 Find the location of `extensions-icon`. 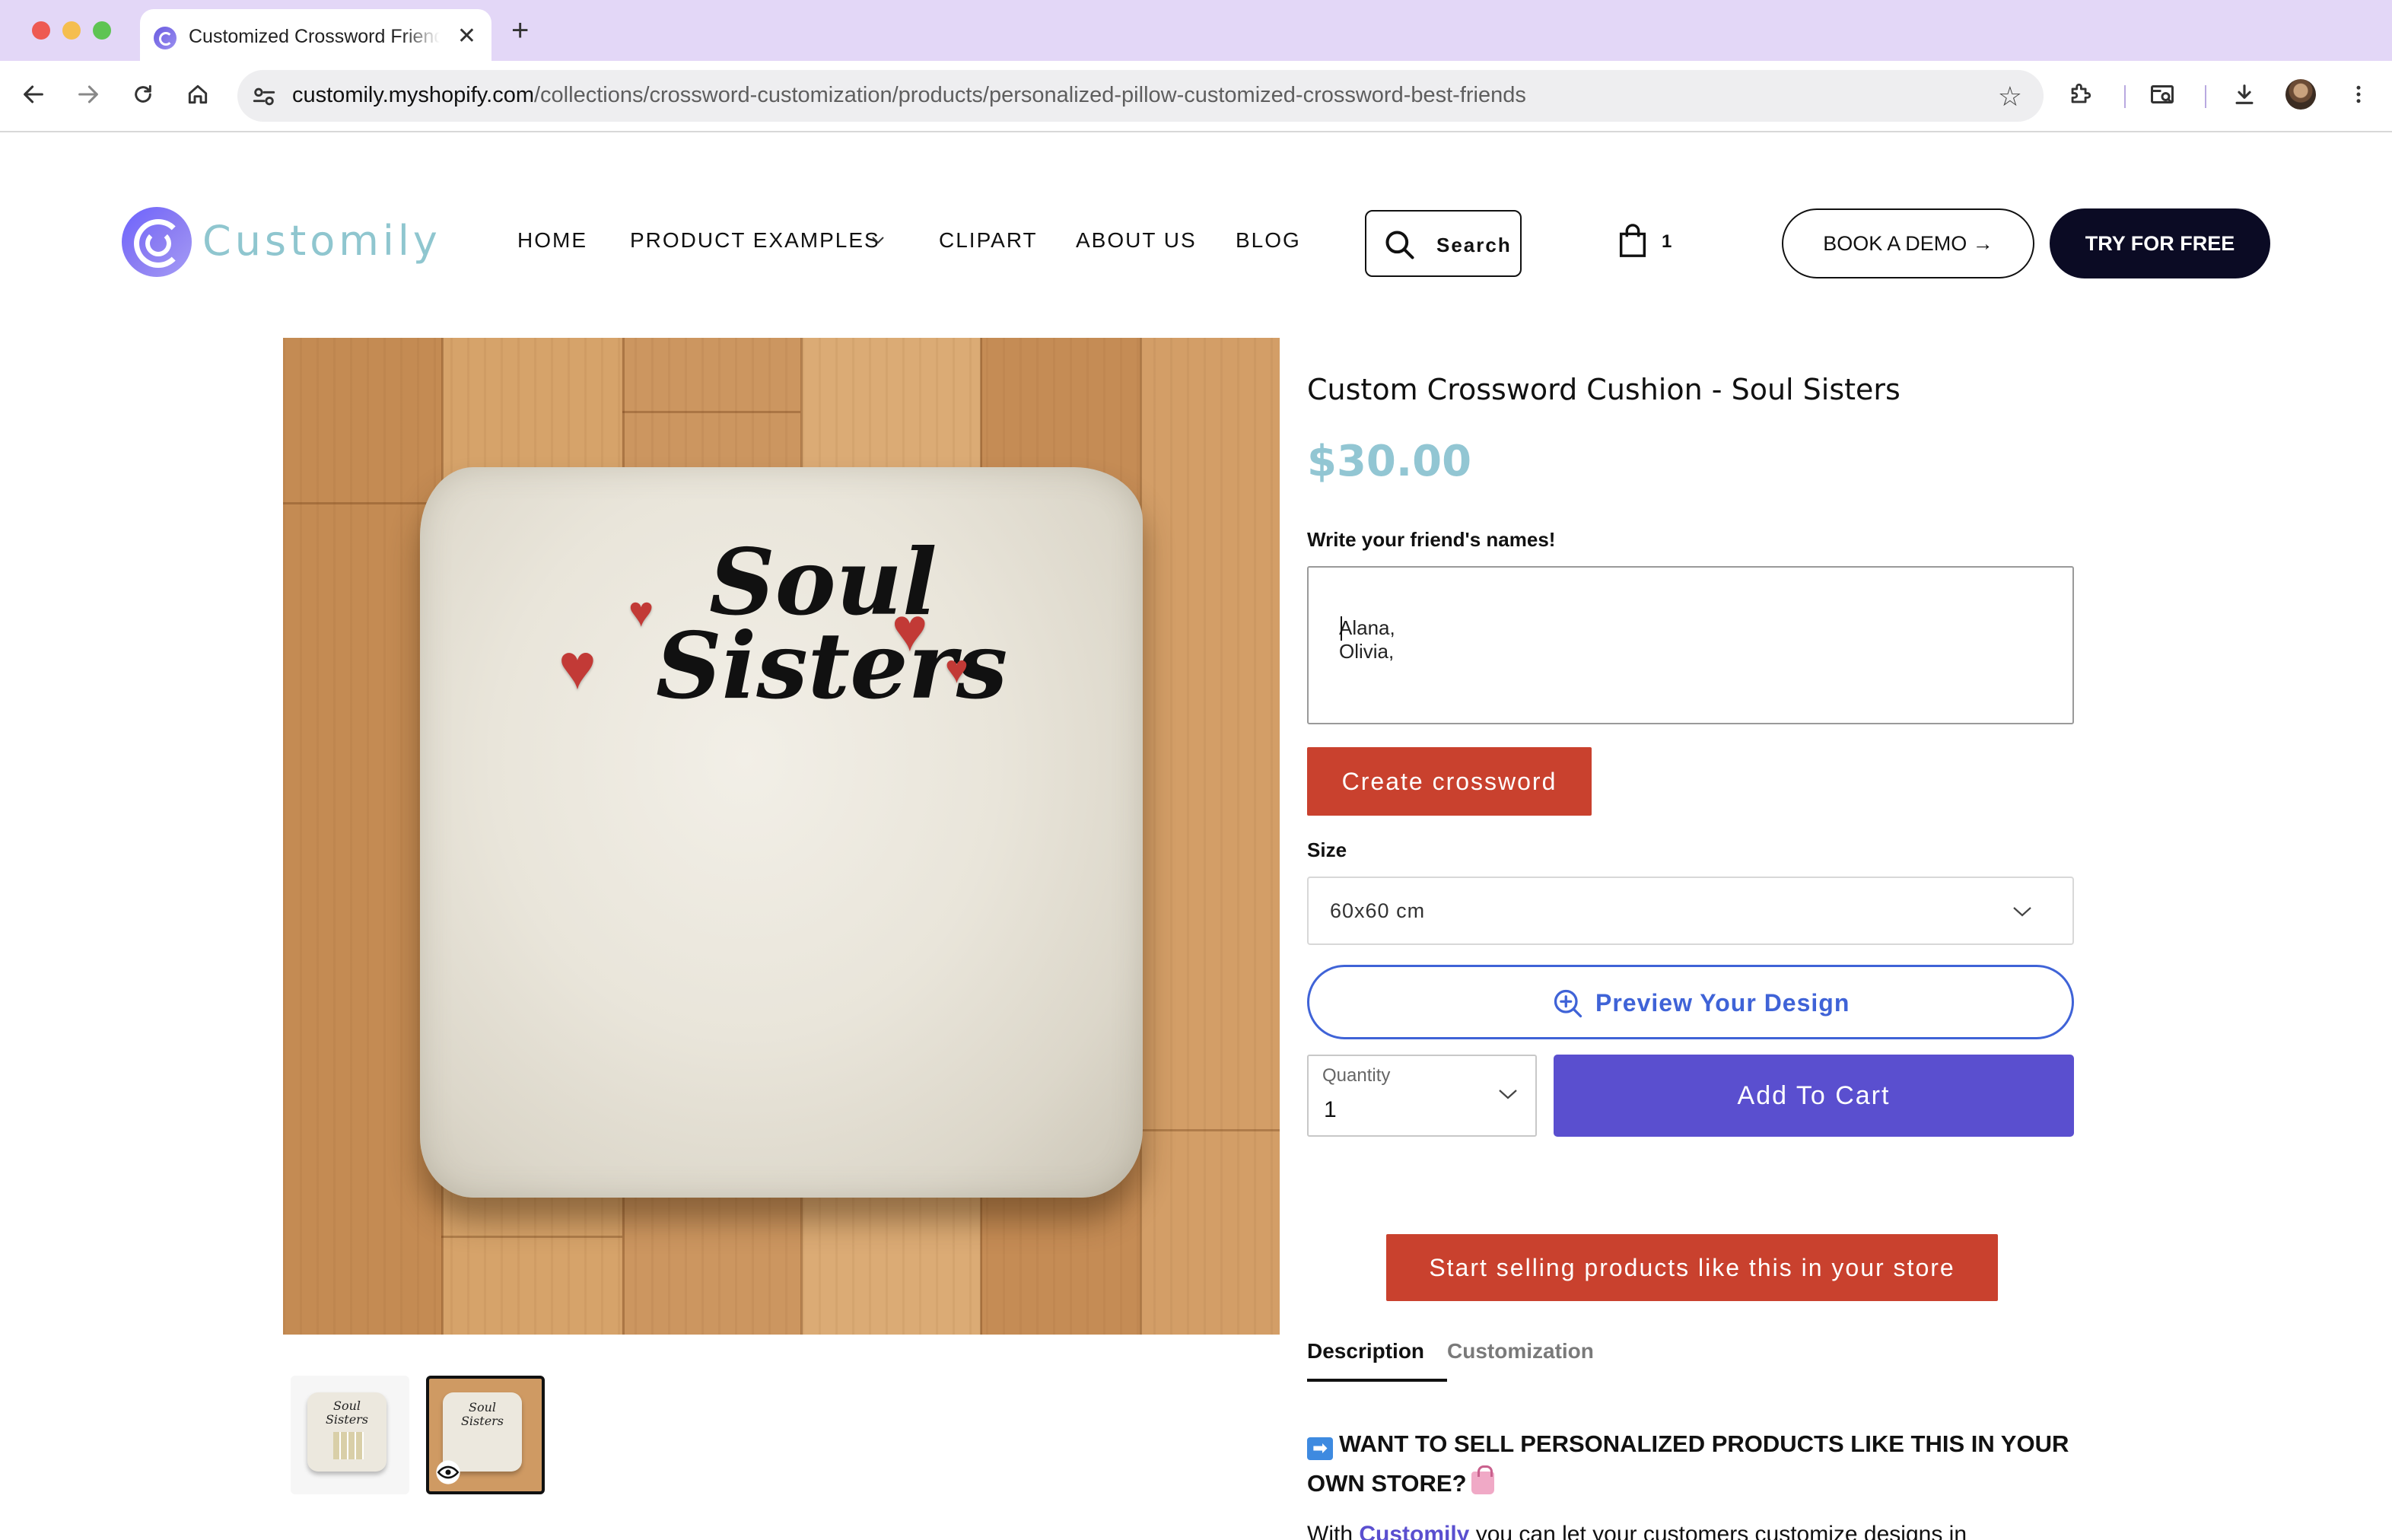

extensions-icon is located at coordinates (2080, 95).